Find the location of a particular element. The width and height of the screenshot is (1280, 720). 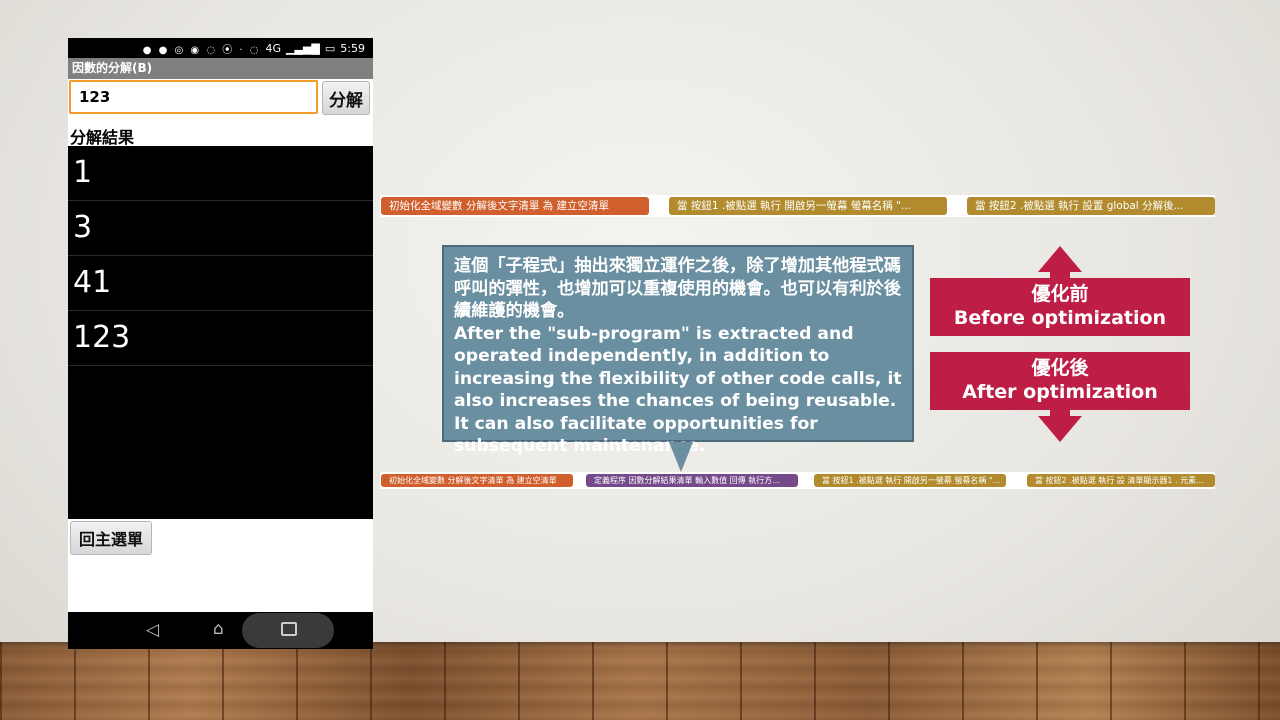

arrow-down-icon is located at coordinates (1060, 429).